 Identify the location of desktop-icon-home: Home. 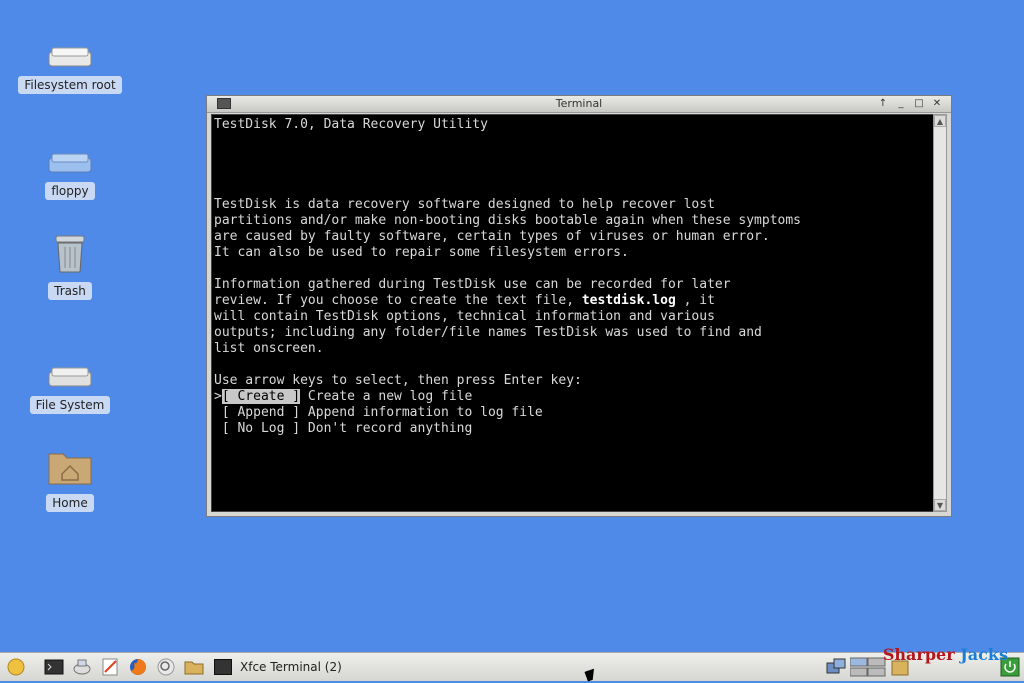
(70, 479).